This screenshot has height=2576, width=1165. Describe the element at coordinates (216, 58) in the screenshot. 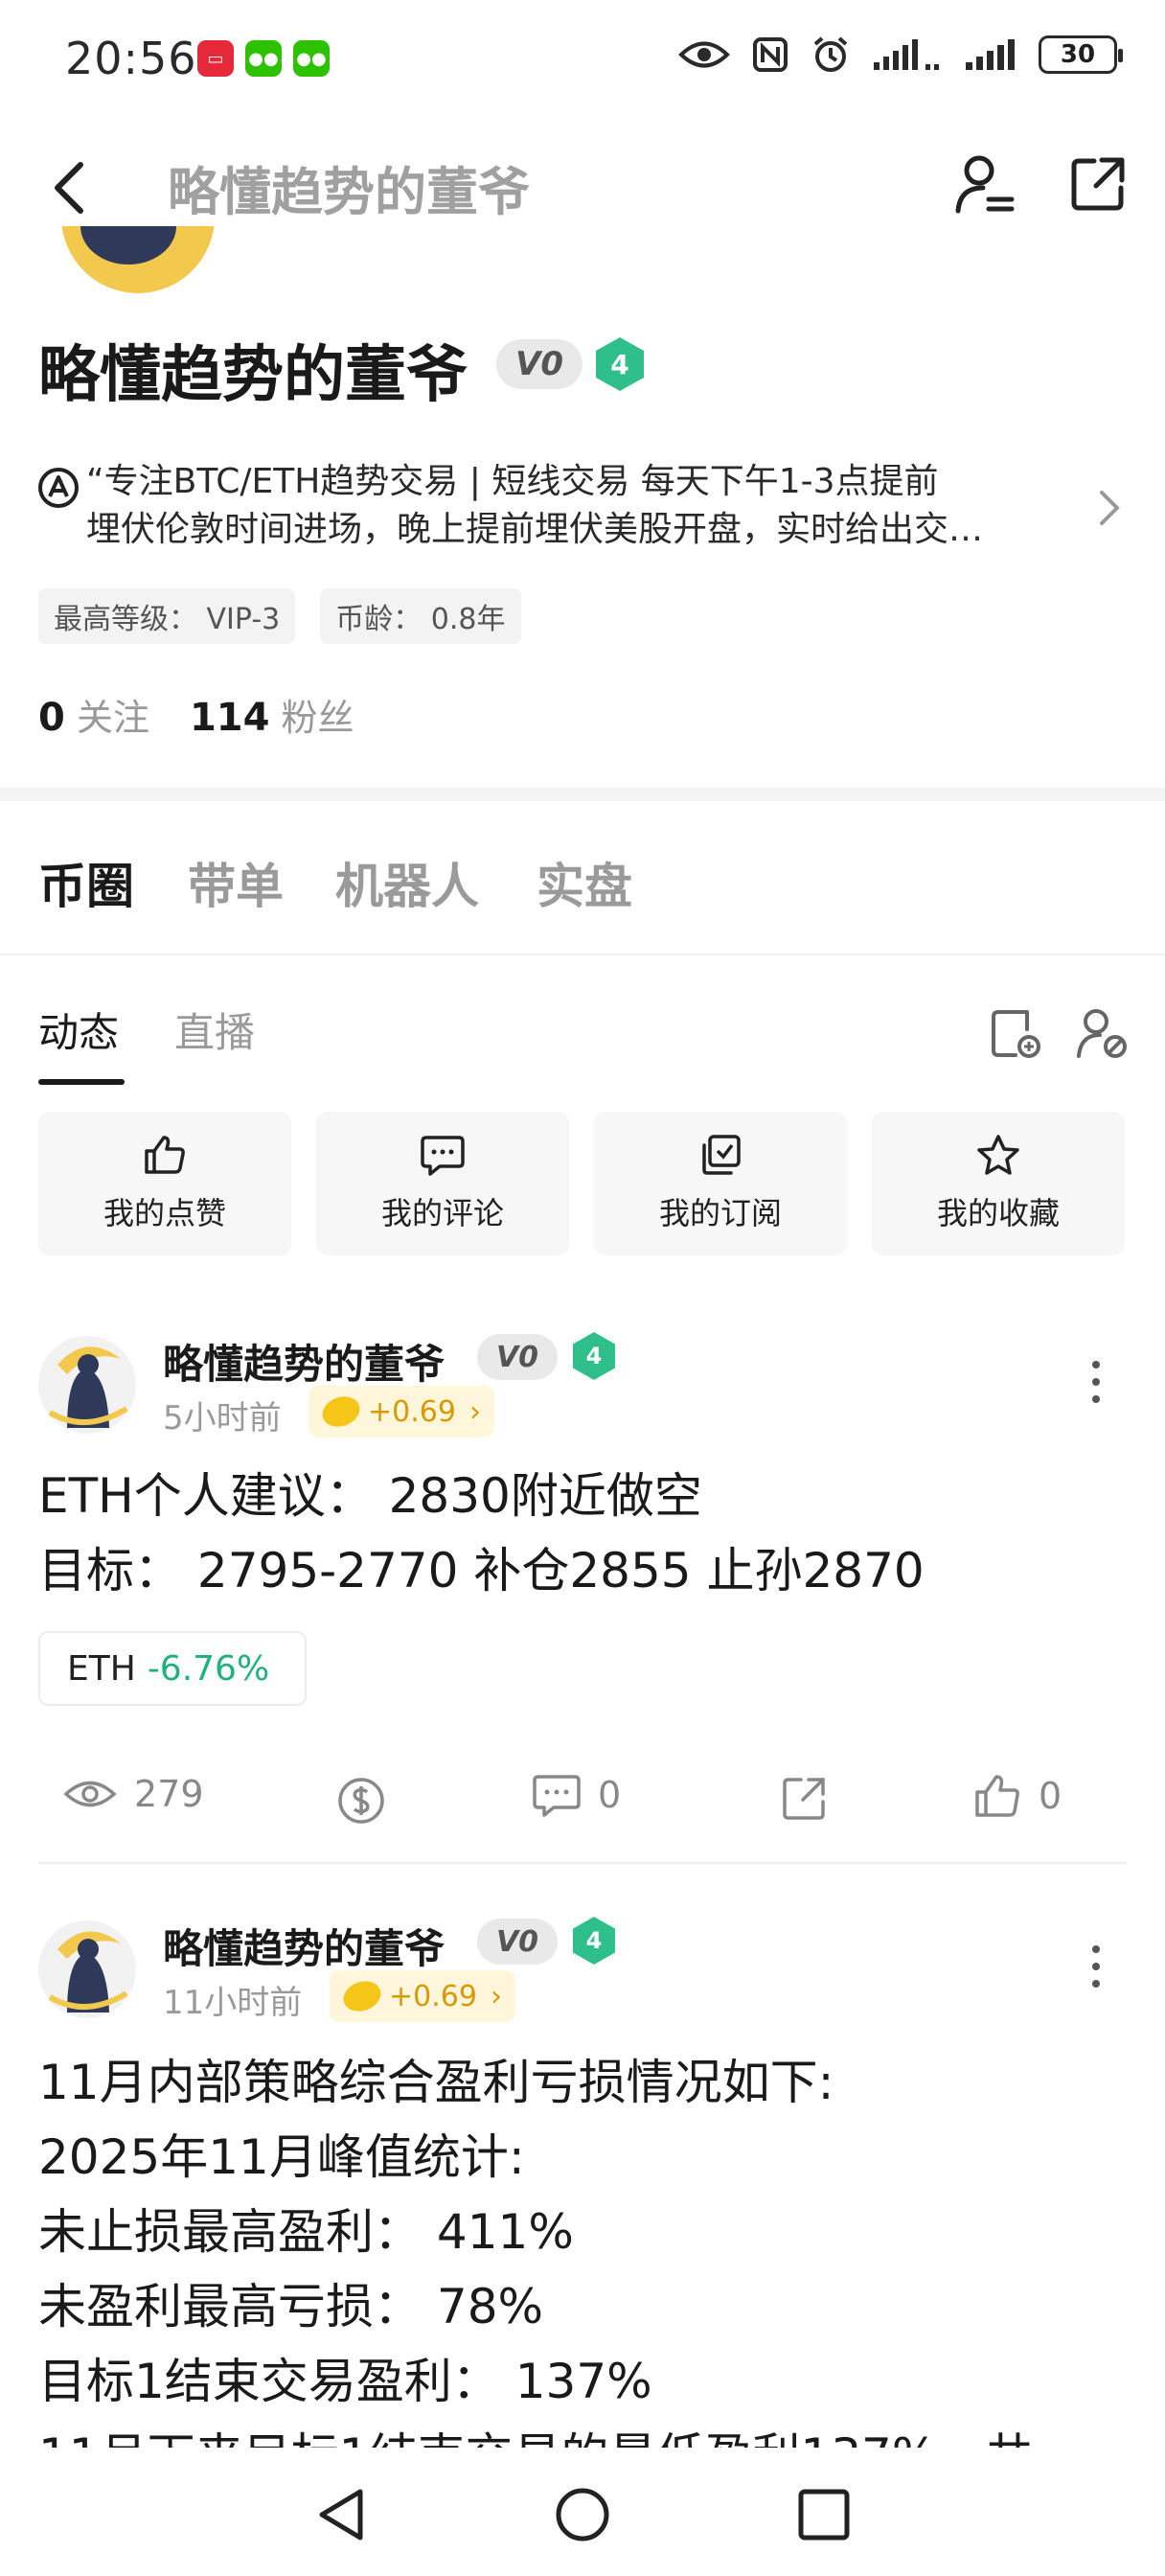

I see `huawei-app-icon: ▭` at that location.